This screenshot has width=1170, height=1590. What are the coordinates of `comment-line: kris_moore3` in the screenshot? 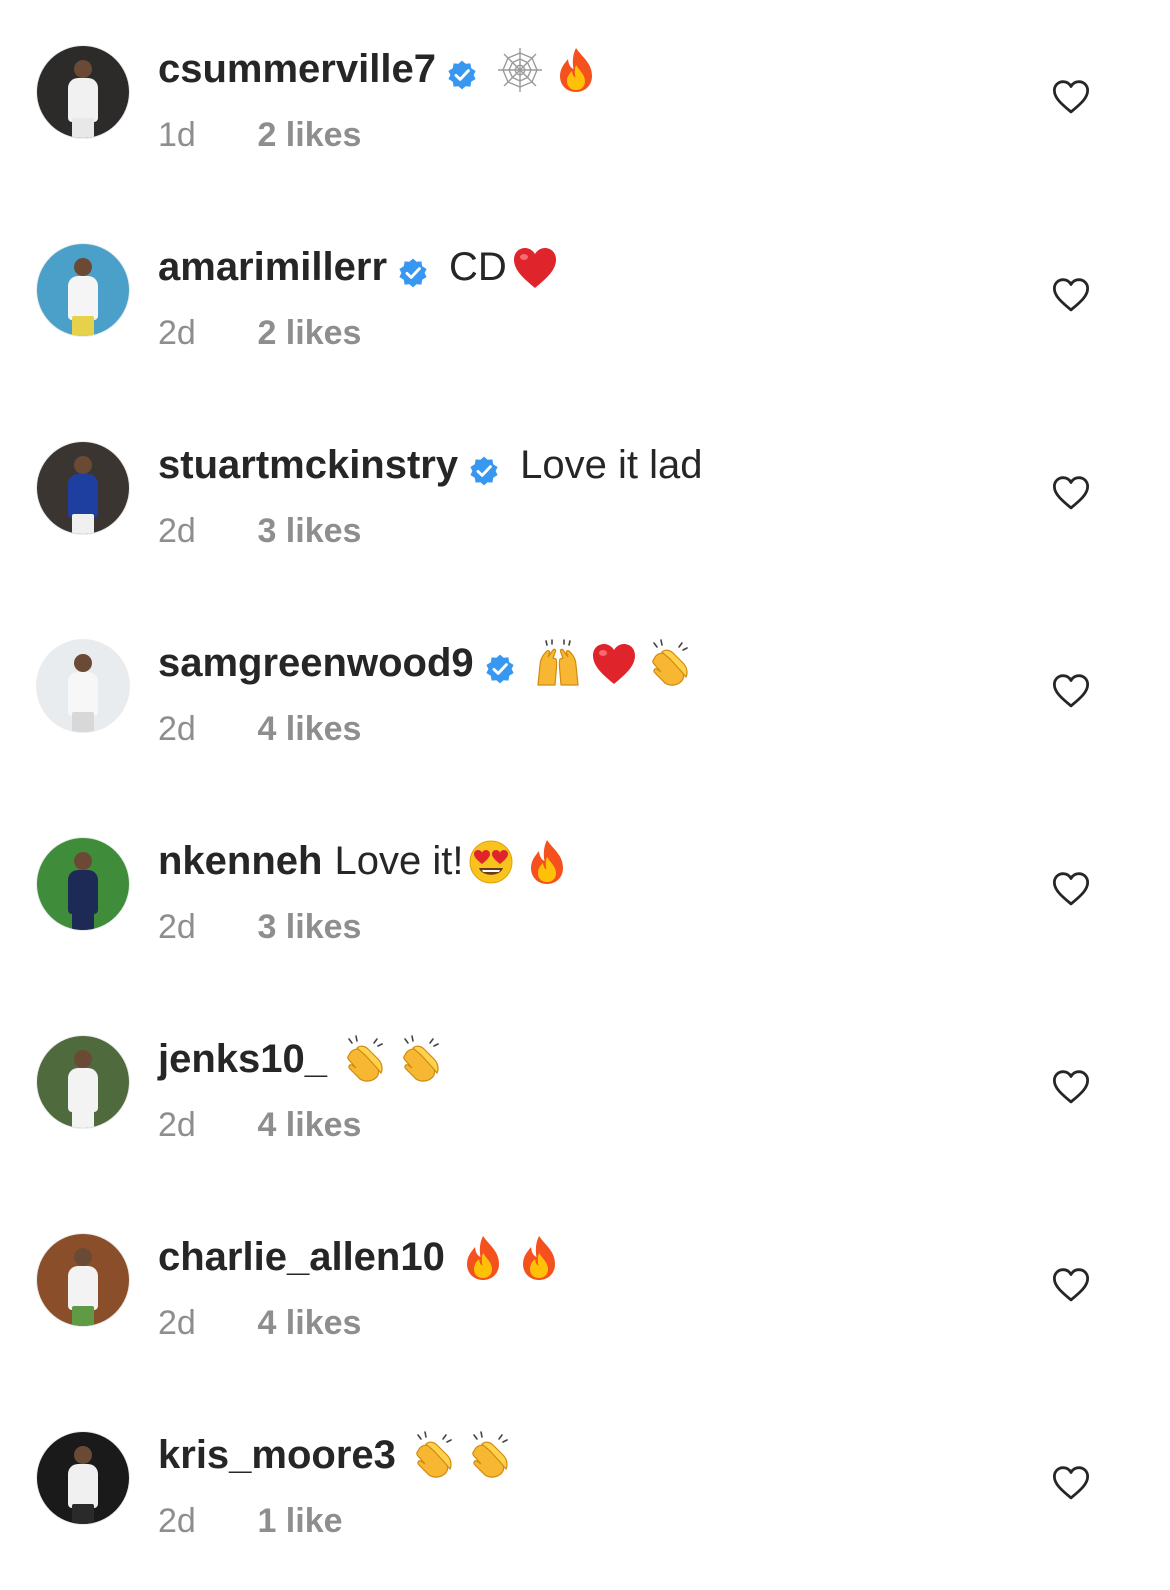 It's located at (336, 1455).